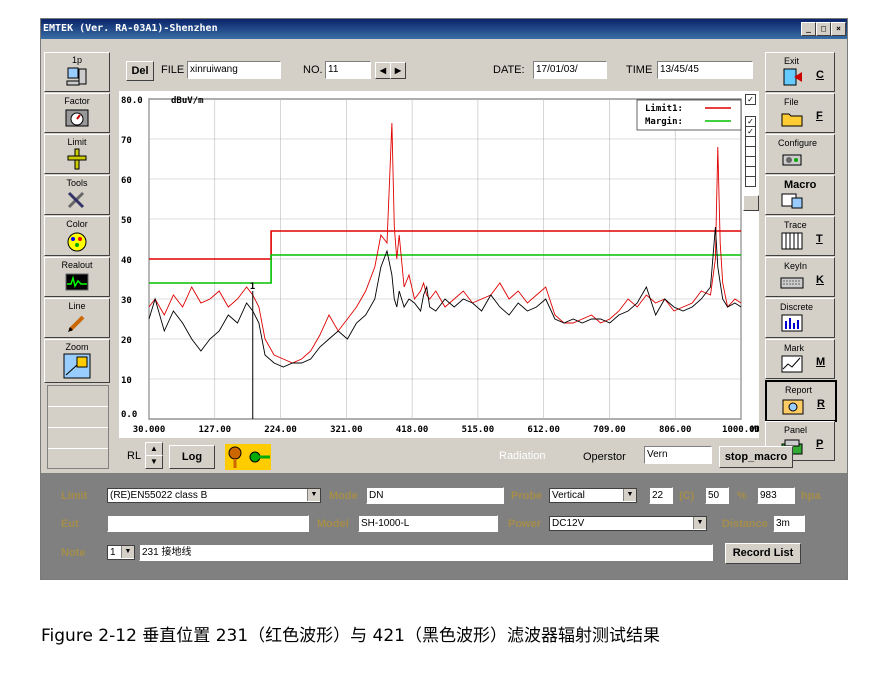 The height and width of the screenshot is (681, 885). Describe the element at coordinates (796, 266) in the screenshot. I see `toolbar-label: KeyIn` at that location.